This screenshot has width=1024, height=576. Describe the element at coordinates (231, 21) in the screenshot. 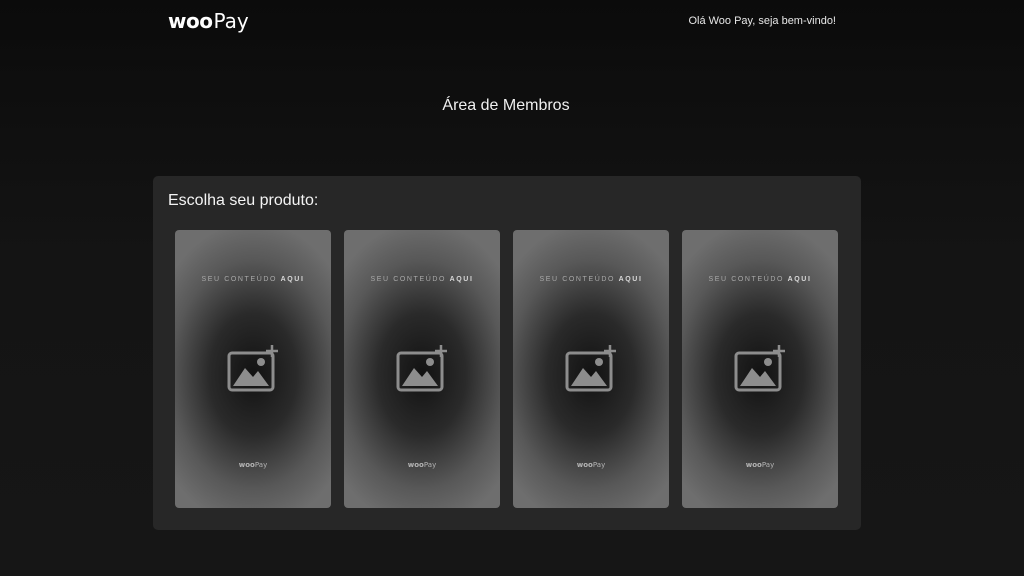

I see `logo-pay-text: Pay` at that location.